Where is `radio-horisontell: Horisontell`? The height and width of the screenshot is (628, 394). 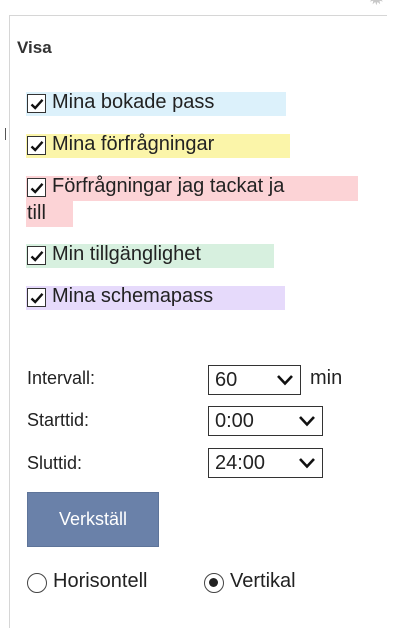 radio-horisontell: Horisontell is located at coordinates (87, 581).